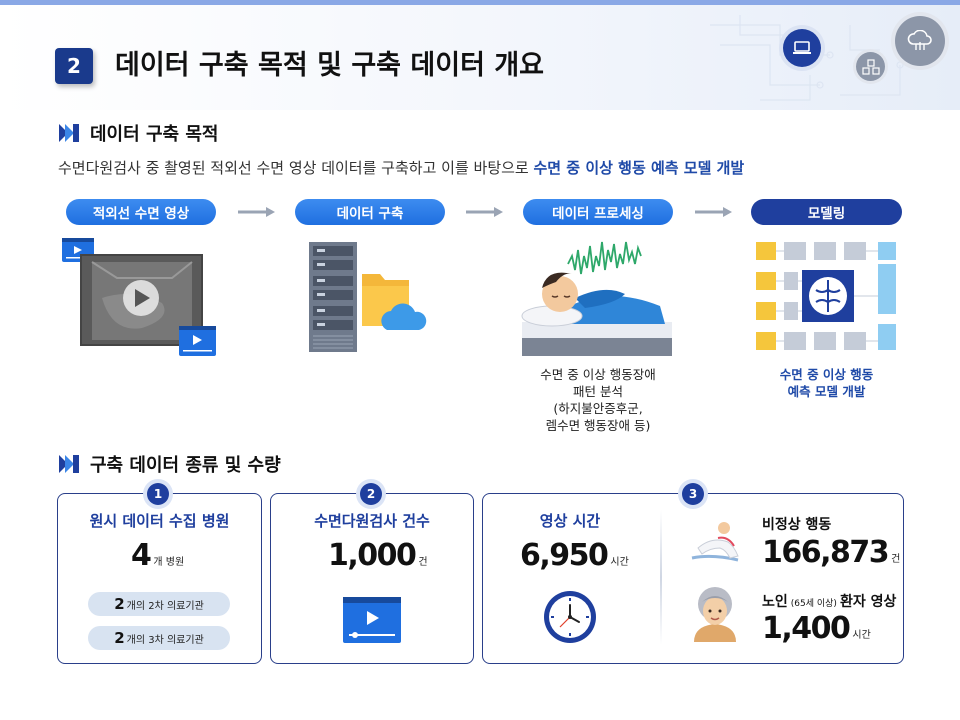 This screenshot has width=960, height=720. Describe the element at coordinates (372, 555) in the screenshot. I see `psg-count-value: 1,000` at that location.